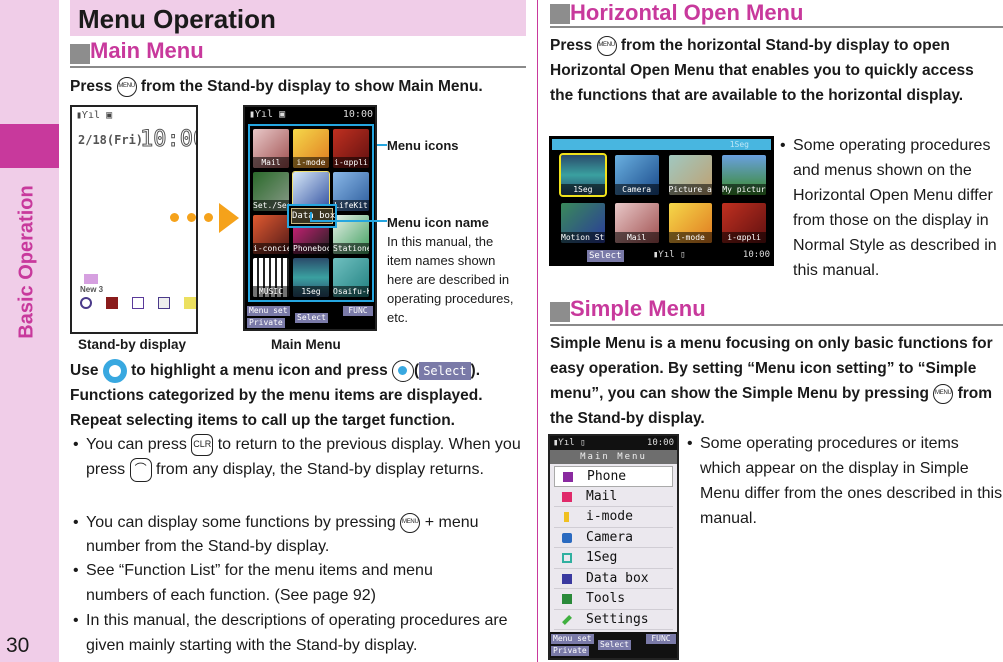 This screenshot has height=662, width=1003. I want to click on simple-softkey-bar: Menu set Private Select FUNC, so click(613, 645).